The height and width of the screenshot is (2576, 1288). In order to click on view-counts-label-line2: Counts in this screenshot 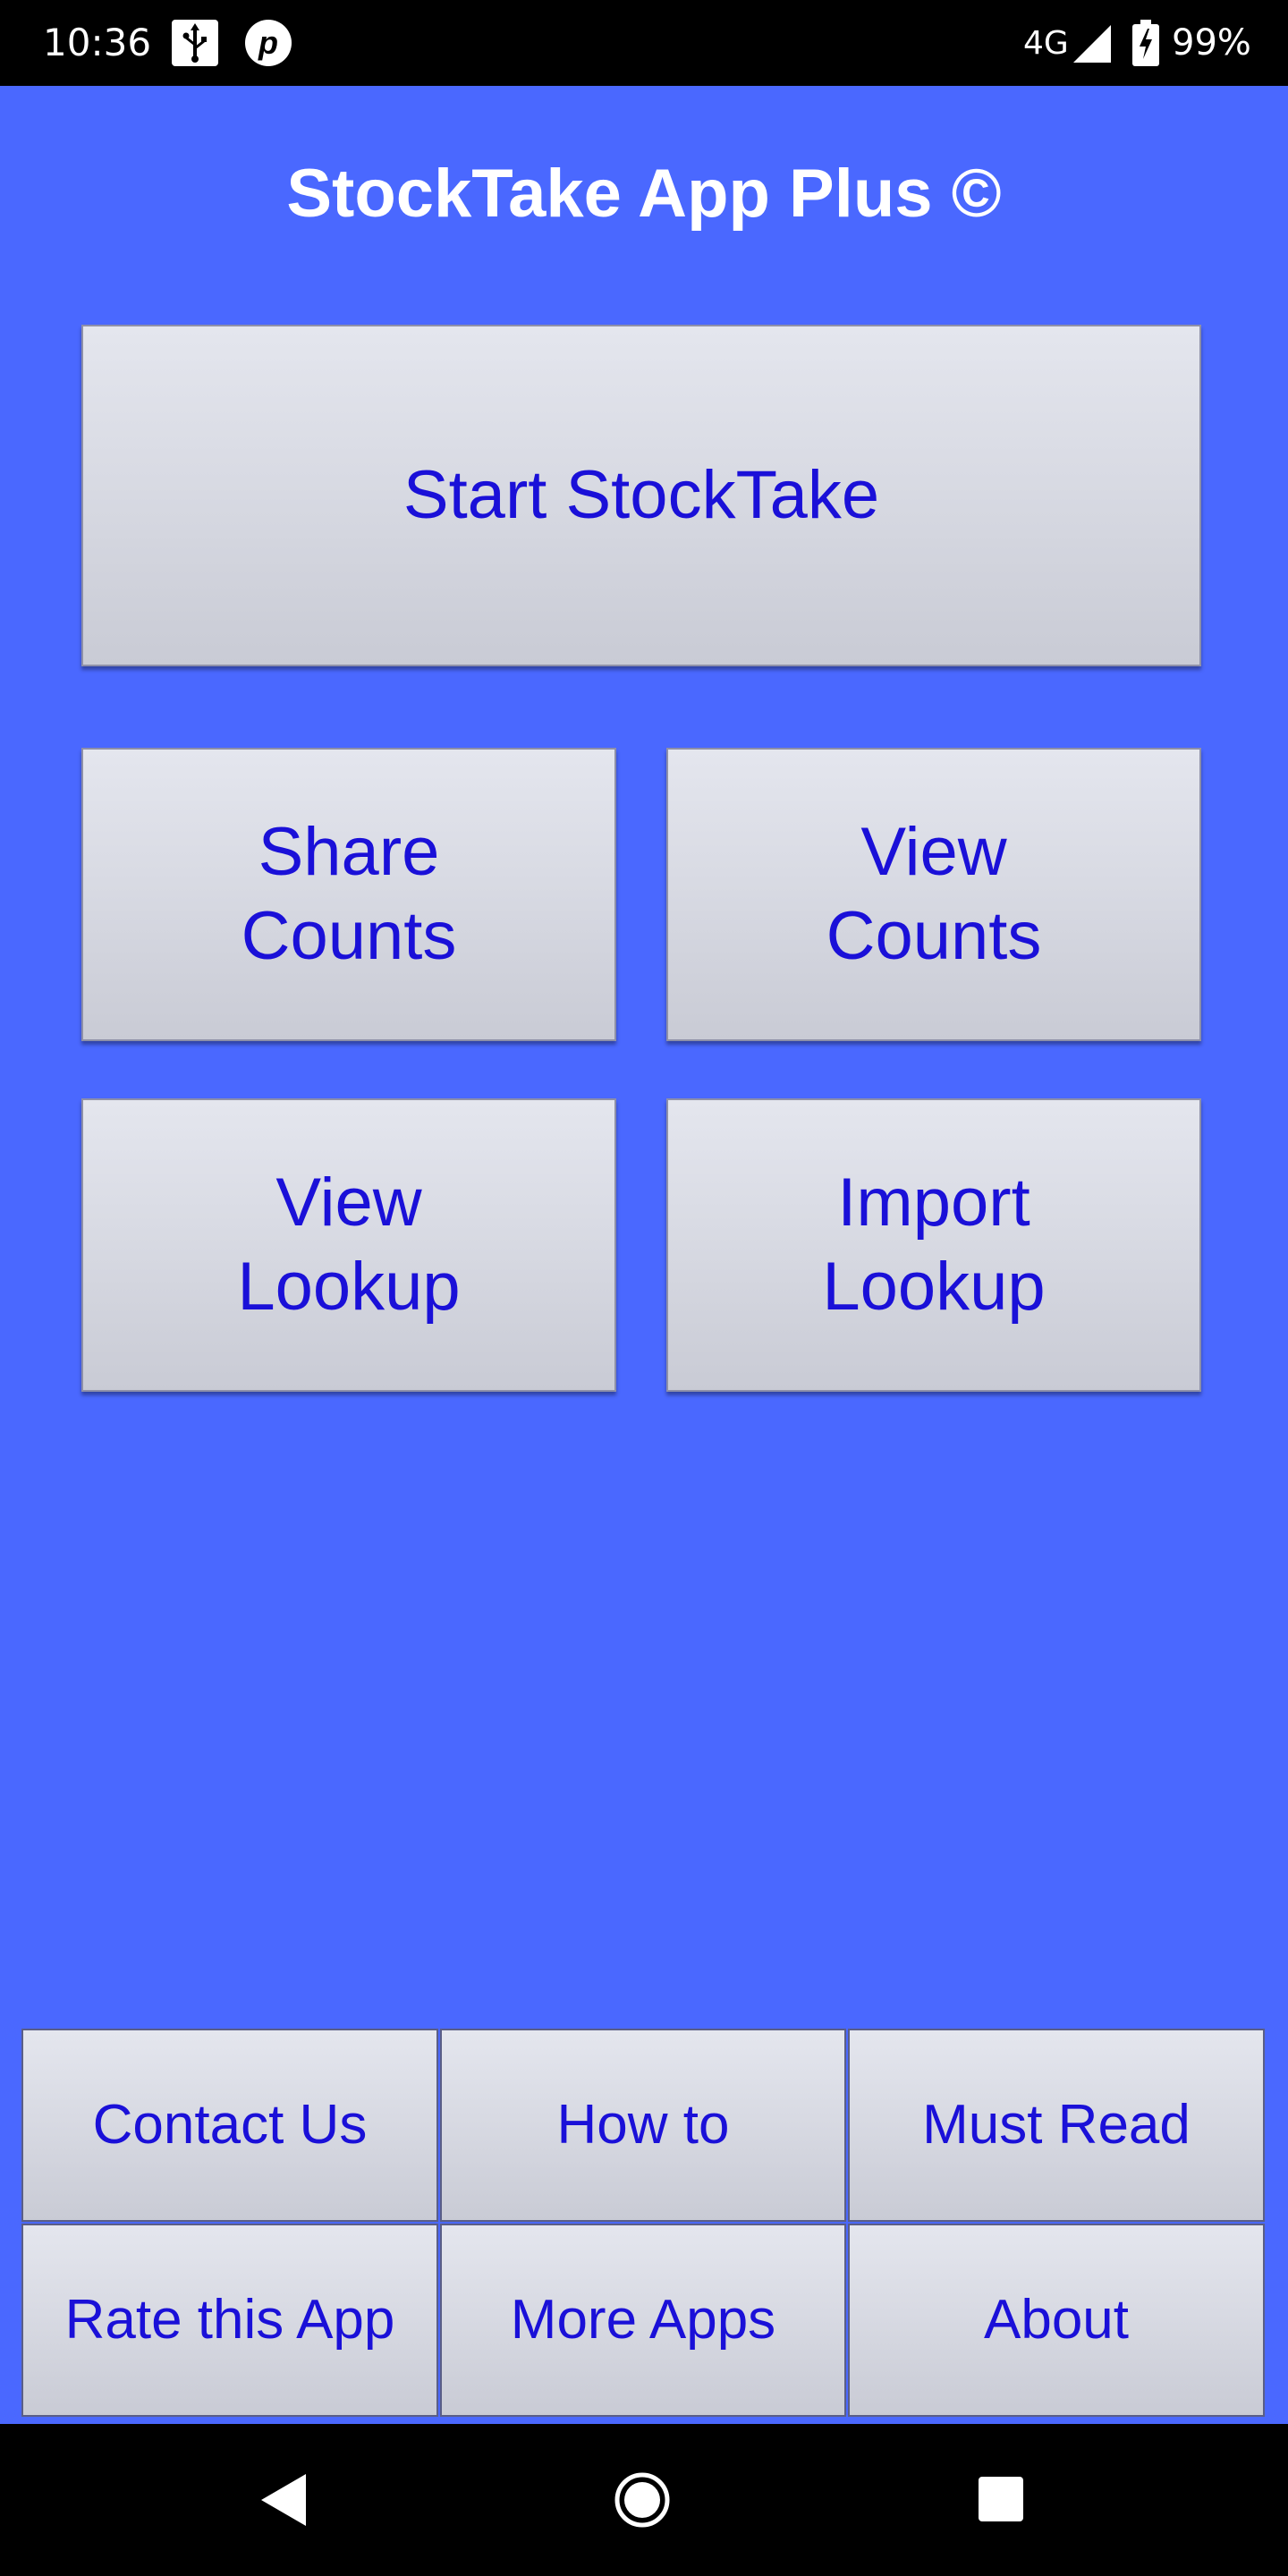, I will do `click(934, 936)`.